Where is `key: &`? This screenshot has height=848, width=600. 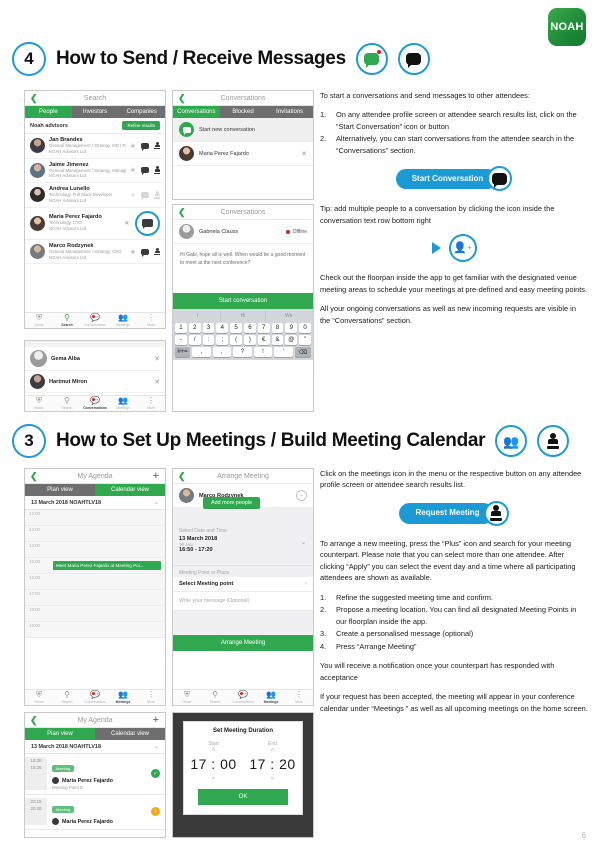
key: & is located at coordinates (277, 340).